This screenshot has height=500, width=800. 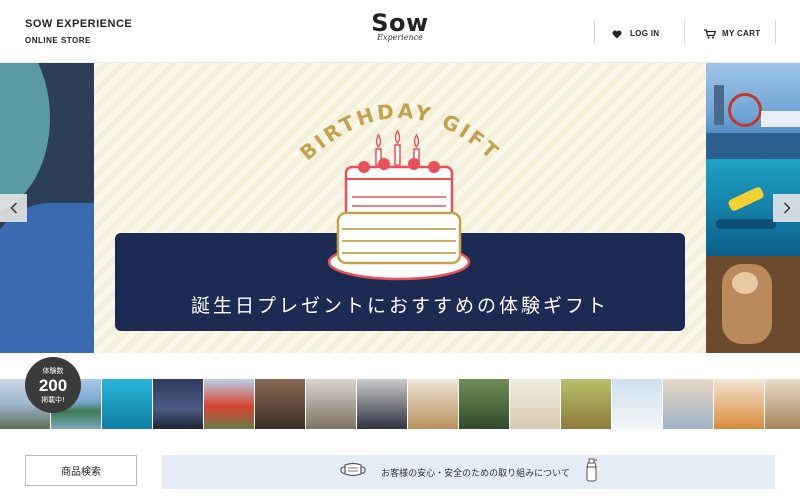 I want to click on thumb-fruit-dessert, so click(x=739, y=404).